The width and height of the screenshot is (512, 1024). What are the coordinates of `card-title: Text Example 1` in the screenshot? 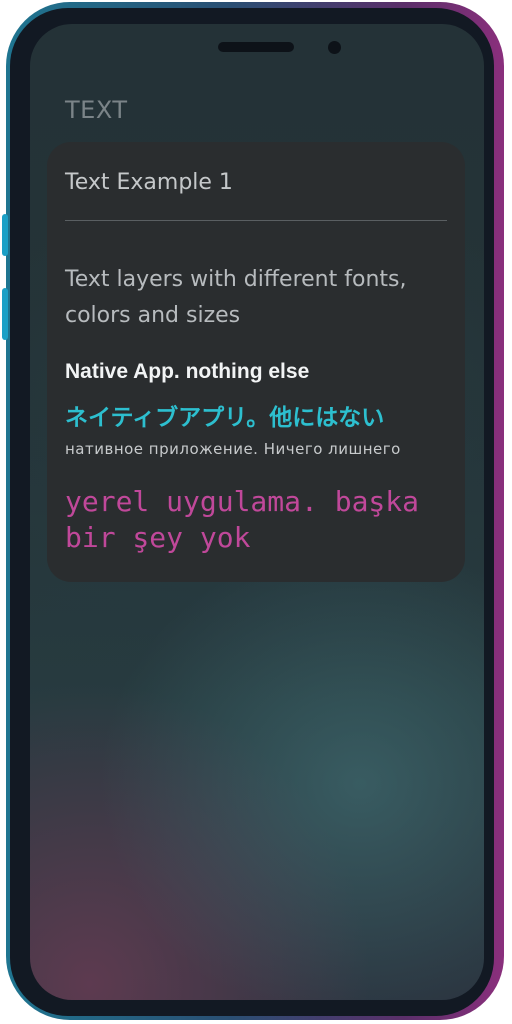 It's located at (149, 182).